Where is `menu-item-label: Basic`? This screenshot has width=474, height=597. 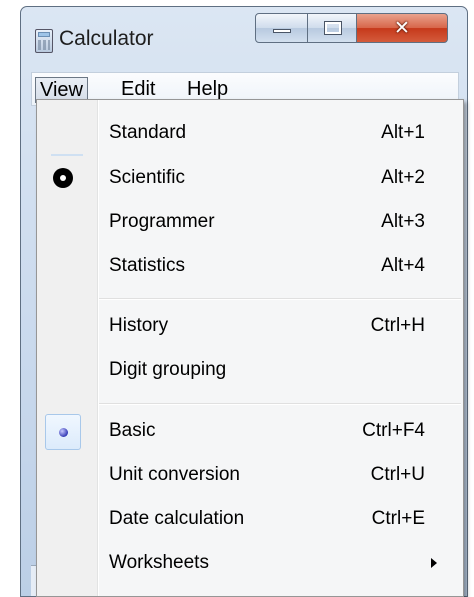 menu-item-label: Basic is located at coordinates (132, 430).